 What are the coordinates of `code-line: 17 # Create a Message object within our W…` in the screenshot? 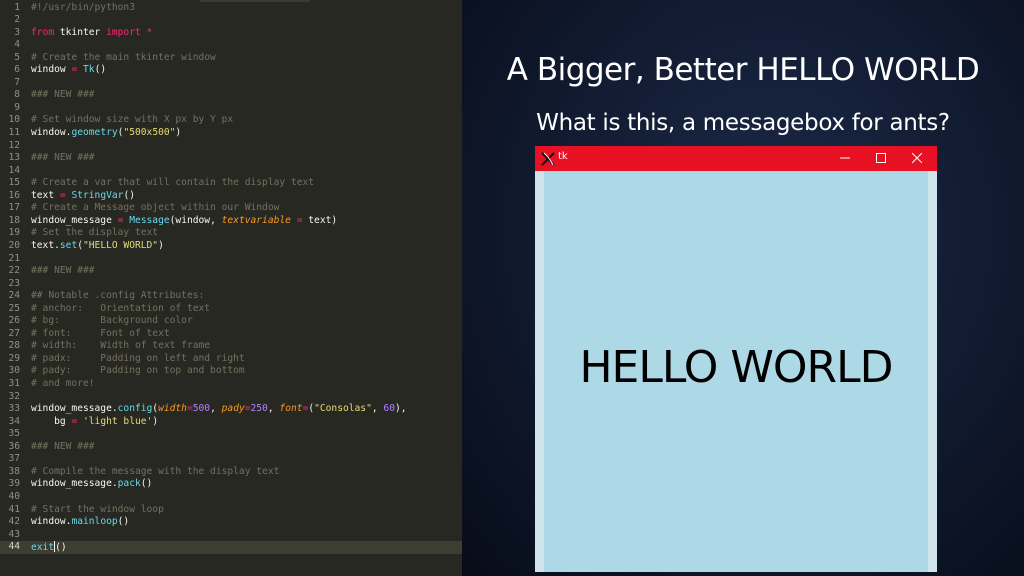 It's located at (231, 208).